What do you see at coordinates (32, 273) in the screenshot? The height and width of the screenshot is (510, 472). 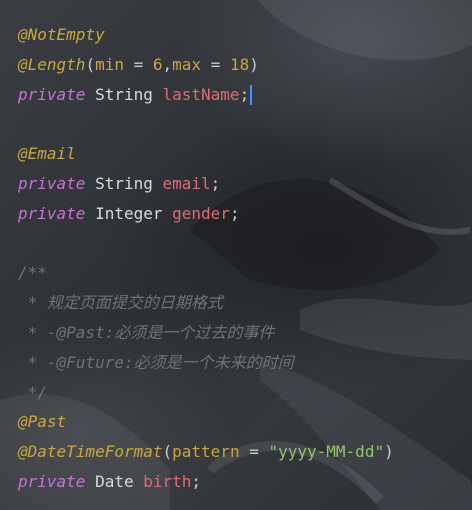 I see `code-token-comment: /**` at bounding box center [32, 273].